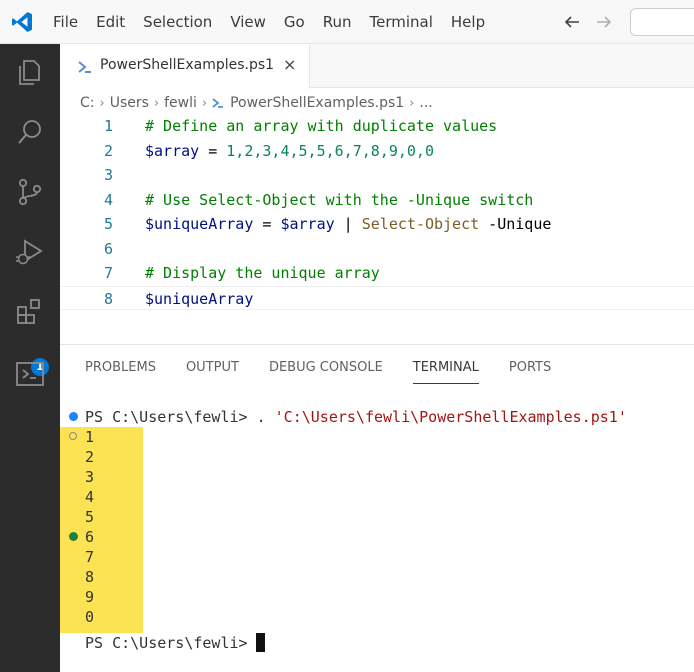 Image resolution: width=694 pixels, height=672 pixels. Describe the element at coordinates (294, 22) in the screenshot. I see `menu-go: Go` at that location.